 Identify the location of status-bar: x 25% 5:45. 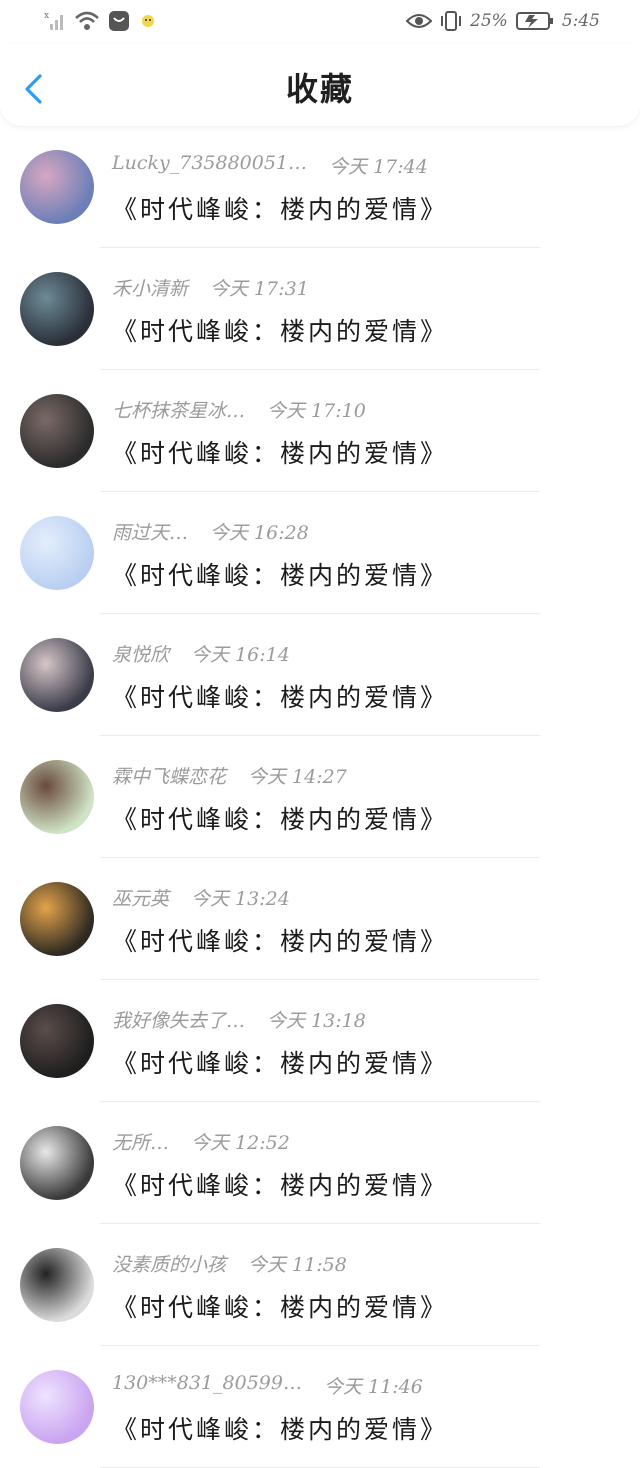
(320, 22).